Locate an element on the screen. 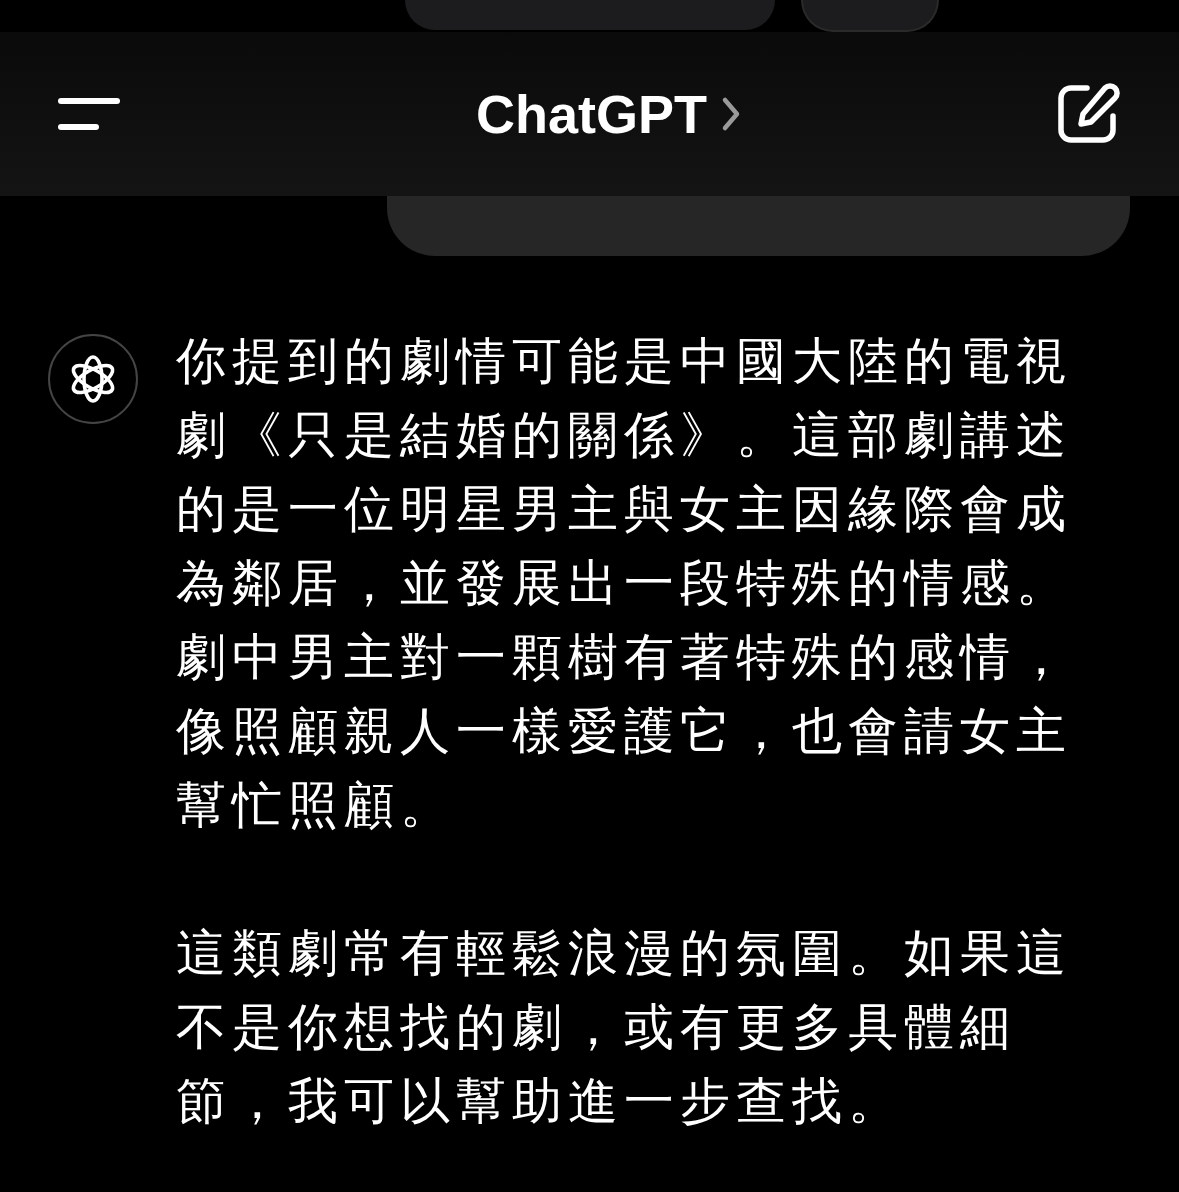 The height and width of the screenshot is (1192, 1179). chevron-icon is located at coordinates (731, 114).